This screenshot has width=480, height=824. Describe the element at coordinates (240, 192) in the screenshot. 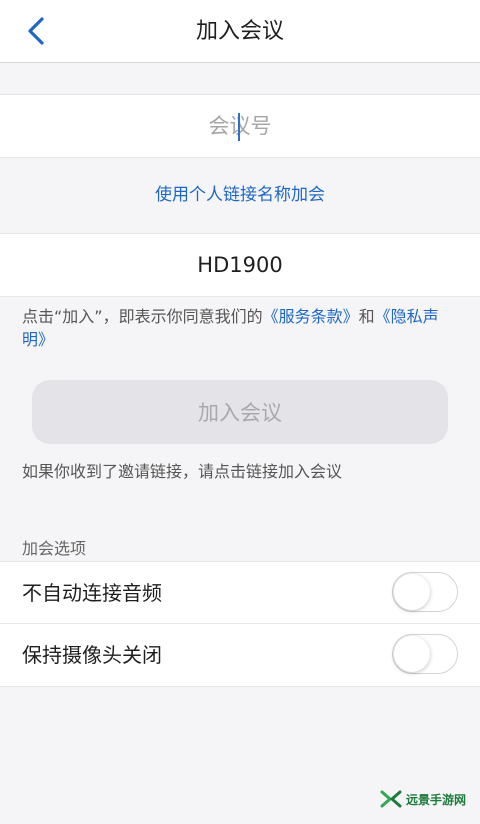

I see `personal-link-join-button: 使用个人链接名称加会` at that location.